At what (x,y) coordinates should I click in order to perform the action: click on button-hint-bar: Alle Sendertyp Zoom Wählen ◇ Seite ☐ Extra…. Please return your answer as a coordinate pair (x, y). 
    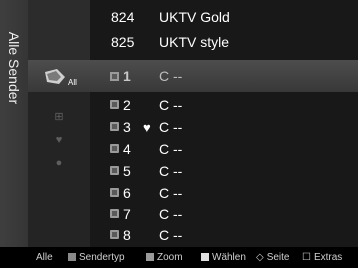
    Looking at the image, I should click on (179, 257).